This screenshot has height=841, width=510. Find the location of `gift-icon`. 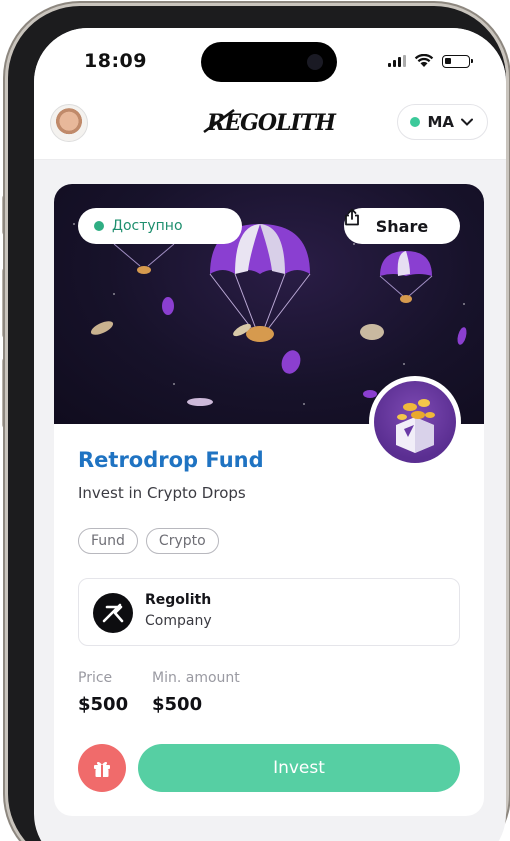

gift-icon is located at coordinates (102, 769).